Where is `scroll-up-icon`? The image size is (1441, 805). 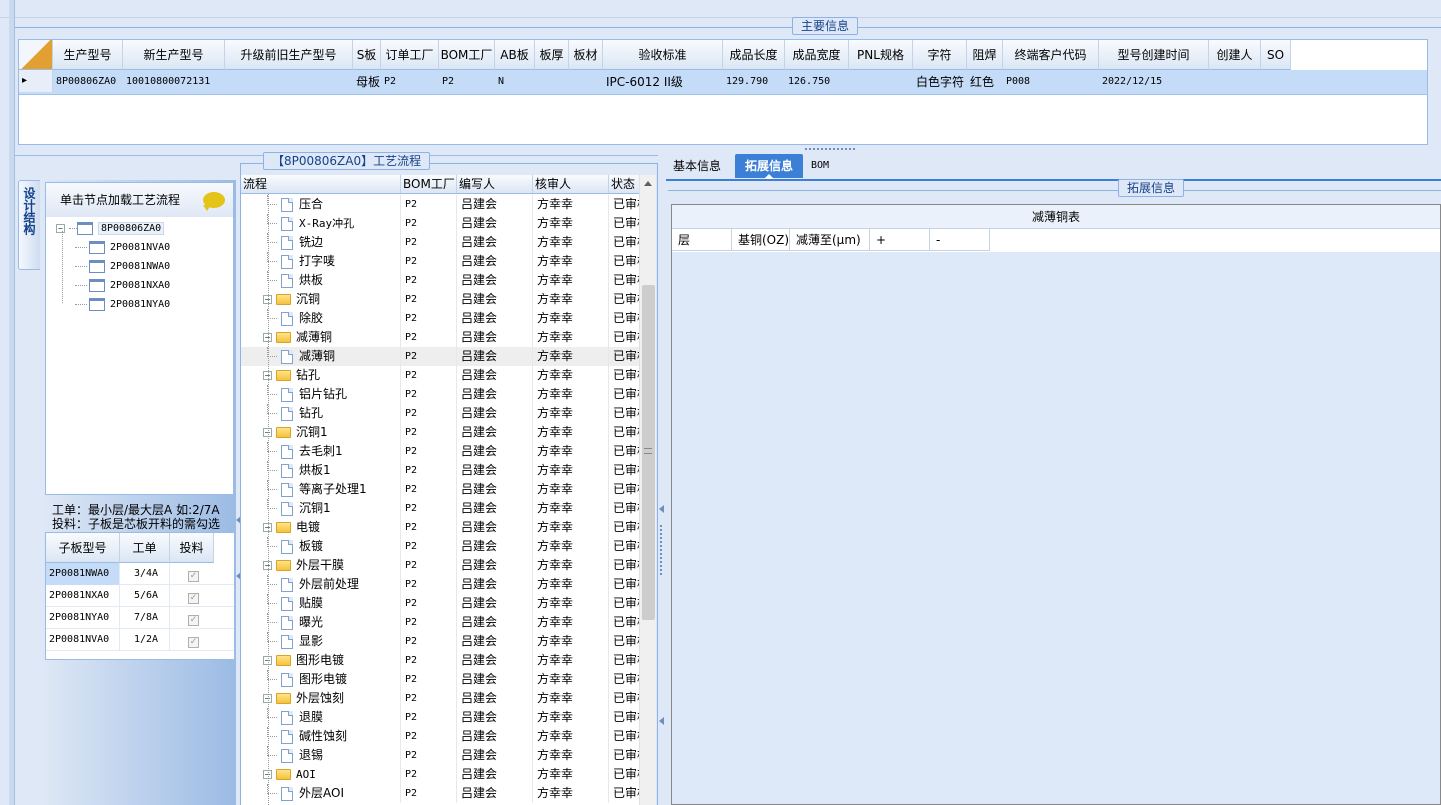 scroll-up-icon is located at coordinates (648, 183).